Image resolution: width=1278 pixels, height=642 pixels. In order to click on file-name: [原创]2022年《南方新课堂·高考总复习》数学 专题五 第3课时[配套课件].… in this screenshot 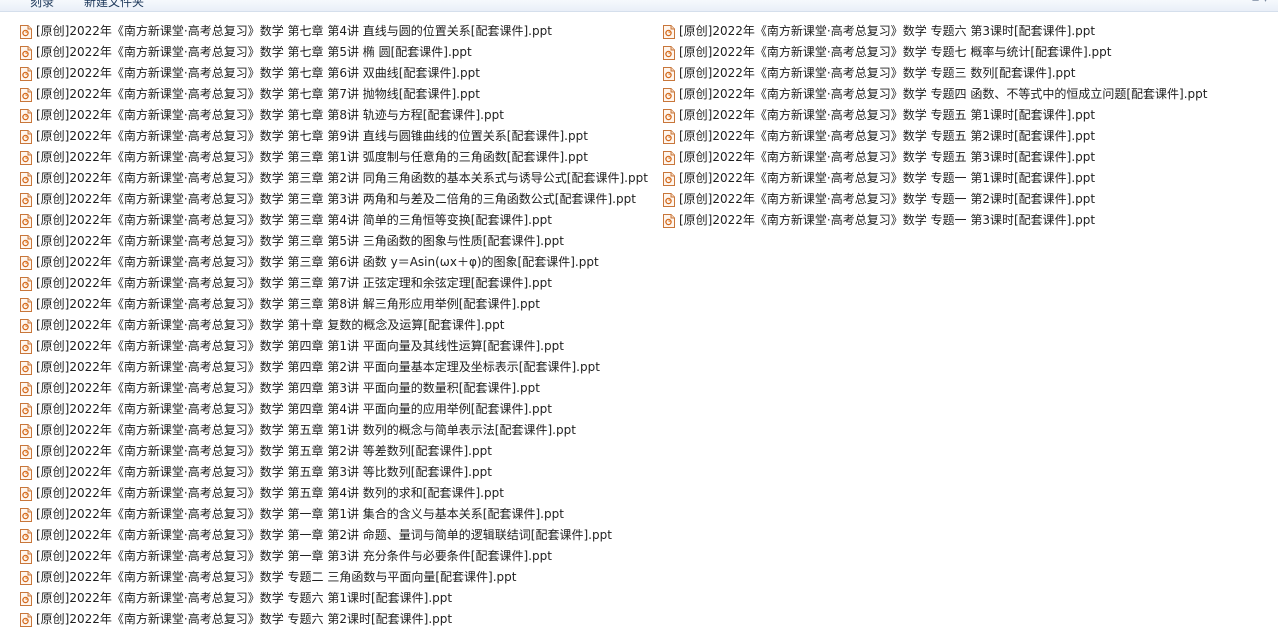, I will do `click(887, 157)`.